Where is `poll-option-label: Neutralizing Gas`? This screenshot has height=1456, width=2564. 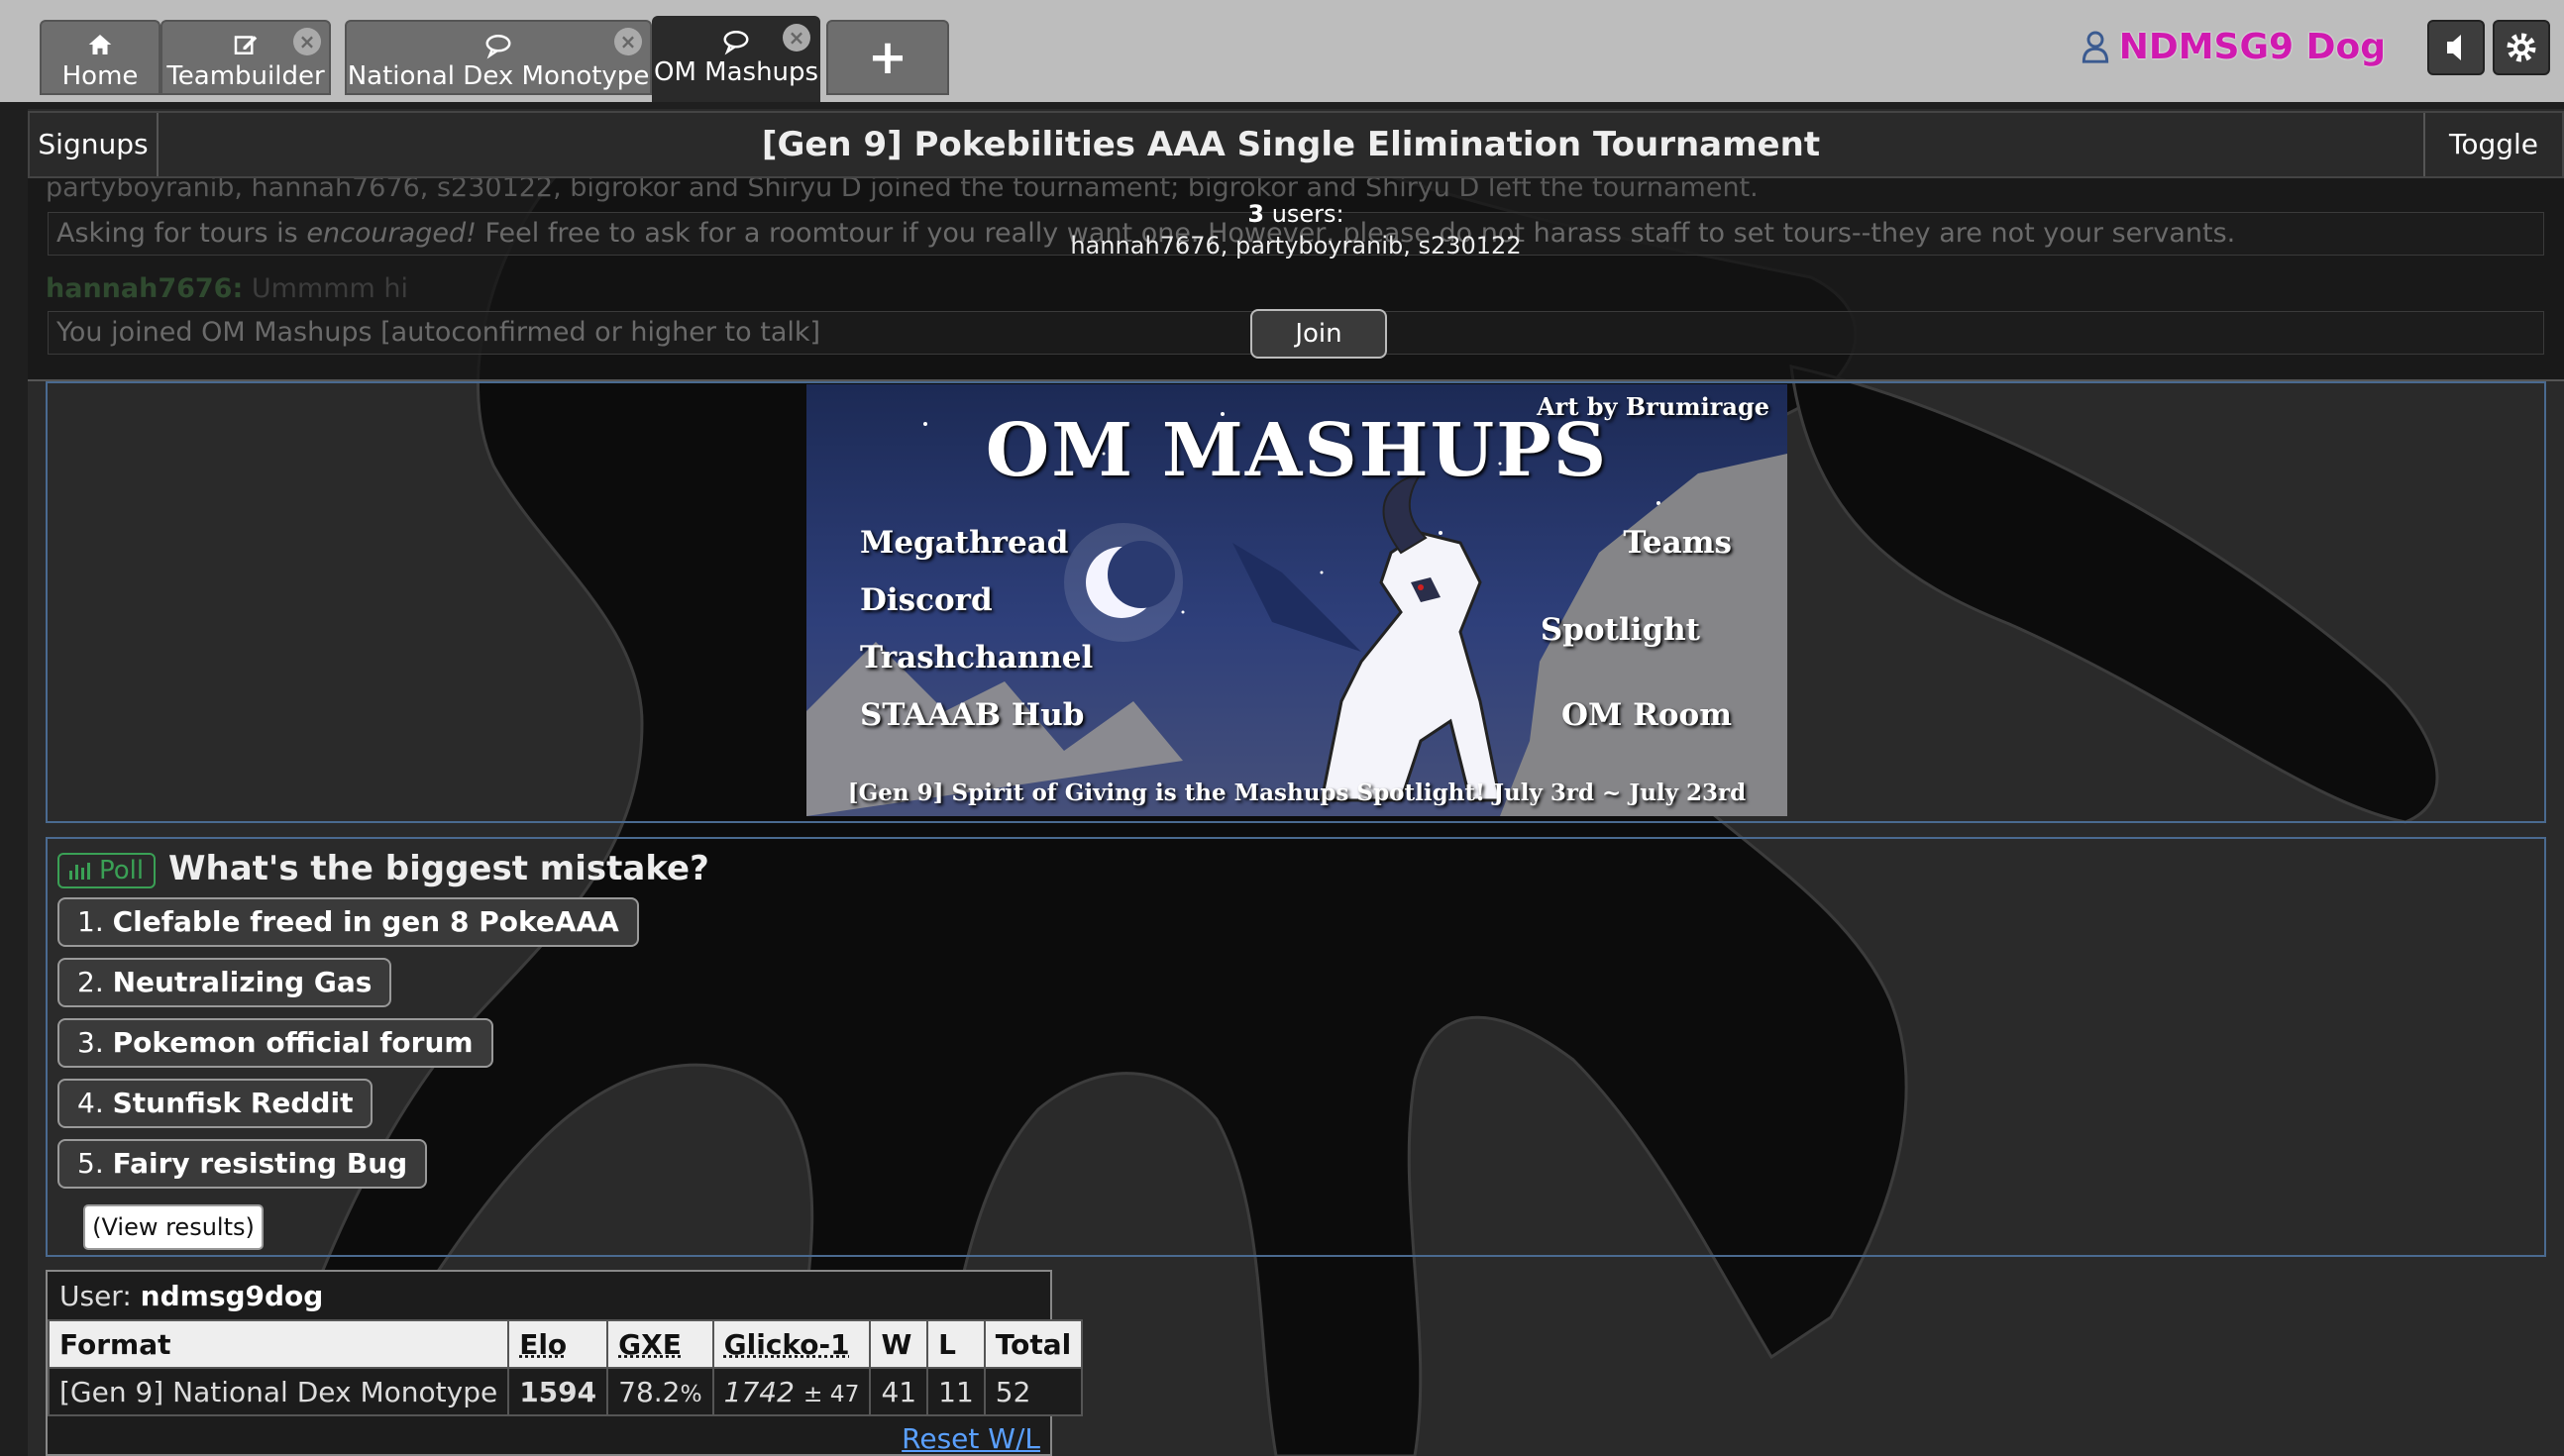 poll-option-label: Neutralizing Gas is located at coordinates (242, 982).